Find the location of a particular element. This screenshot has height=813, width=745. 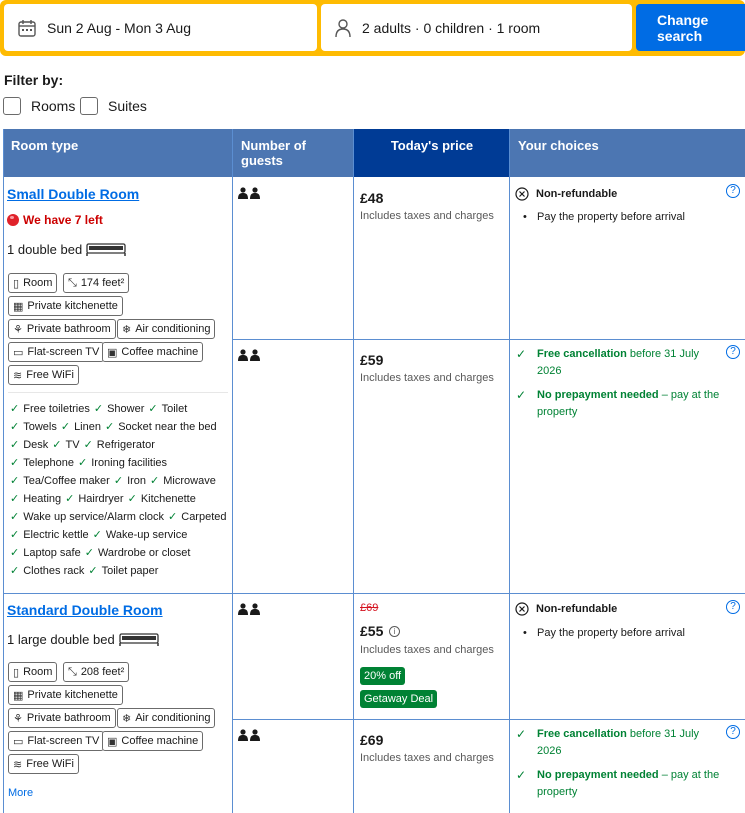

chip-coffee: ▣ Coffee machine is located at coordinates (153, 352).